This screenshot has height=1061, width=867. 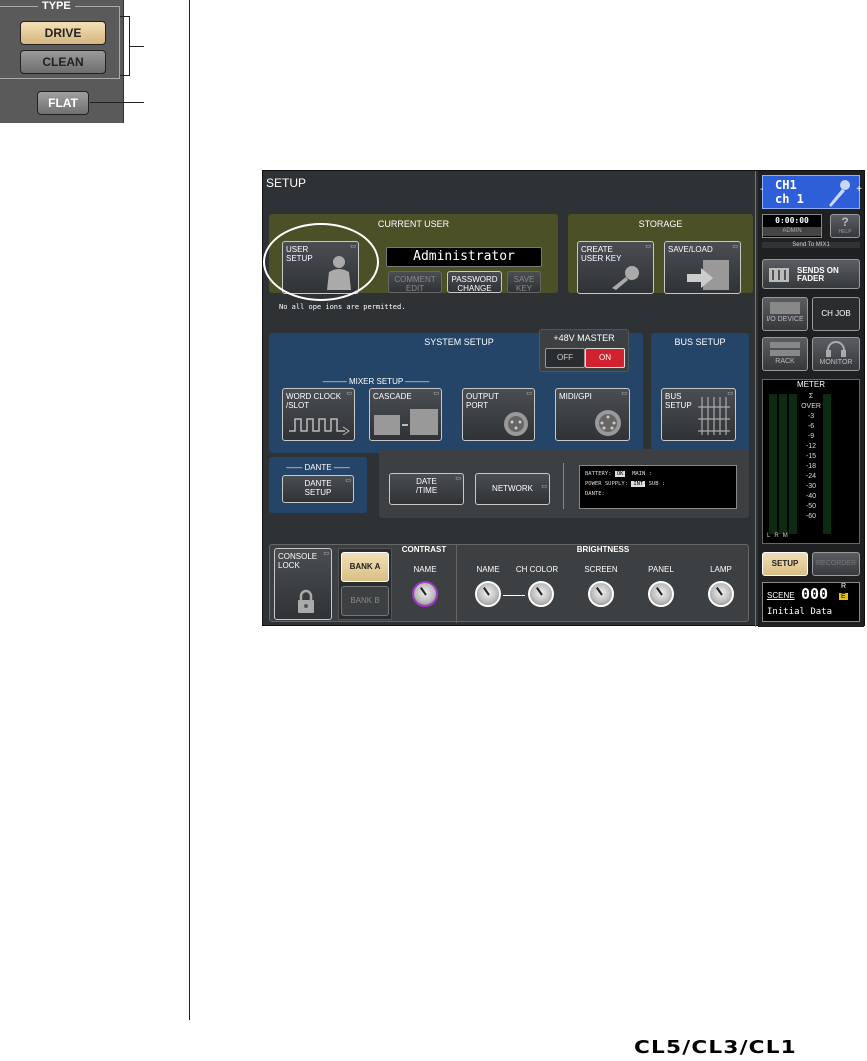 I want to click on brightness-title: BRIGHTNESS, so click(x=603, y=549).